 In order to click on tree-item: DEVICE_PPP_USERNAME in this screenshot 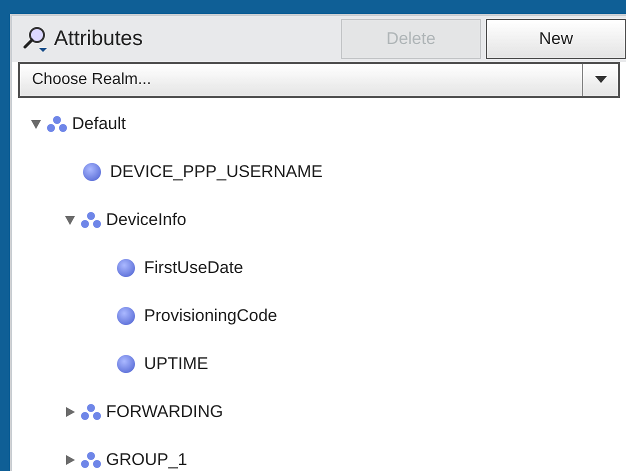, I will do `click(216, 172)`.